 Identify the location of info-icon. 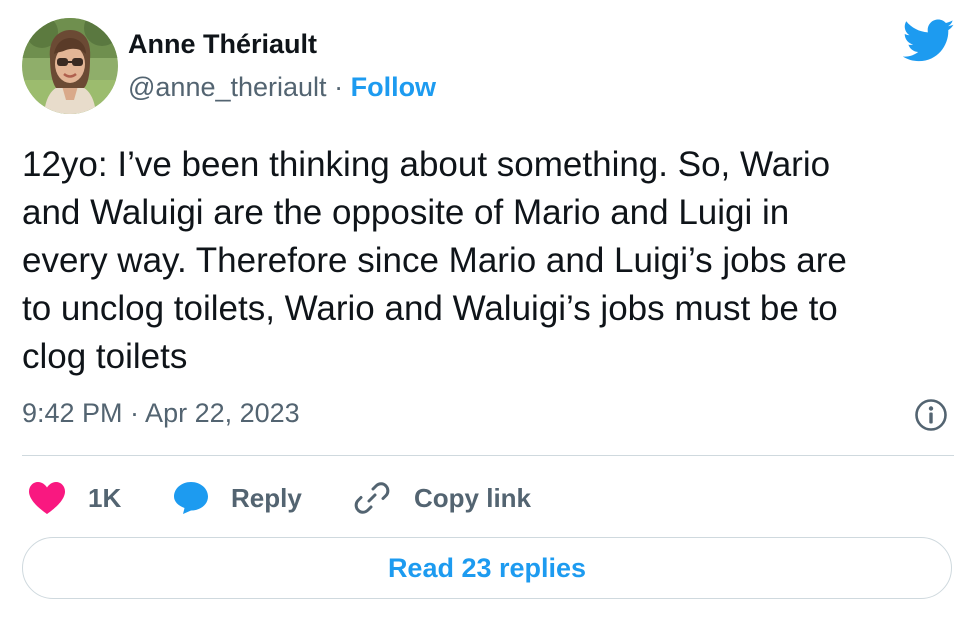
(931, 415).